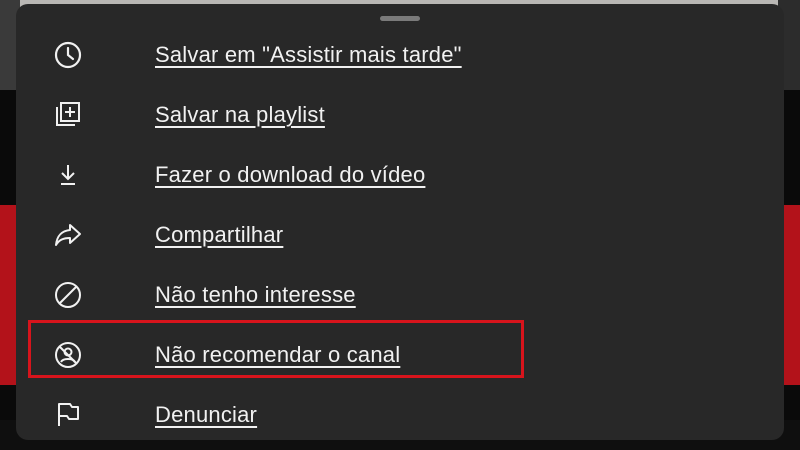 The height and width of the screenshot is (450, 800). Describe the element at coordinates (290, 174) in the screenshot. I see `menu-item-label: Fazer o download do vídeo` at that location.